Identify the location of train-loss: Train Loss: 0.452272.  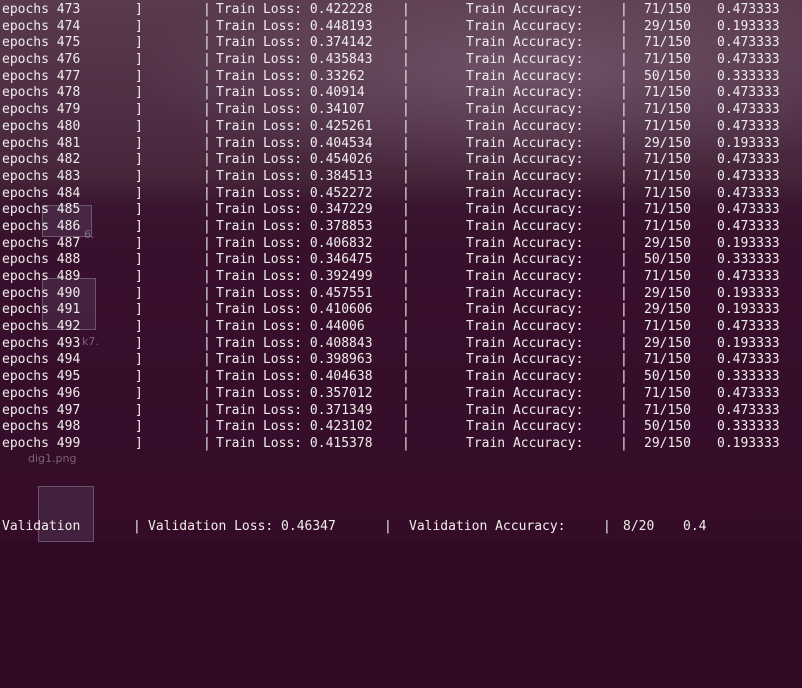
(294, 193).